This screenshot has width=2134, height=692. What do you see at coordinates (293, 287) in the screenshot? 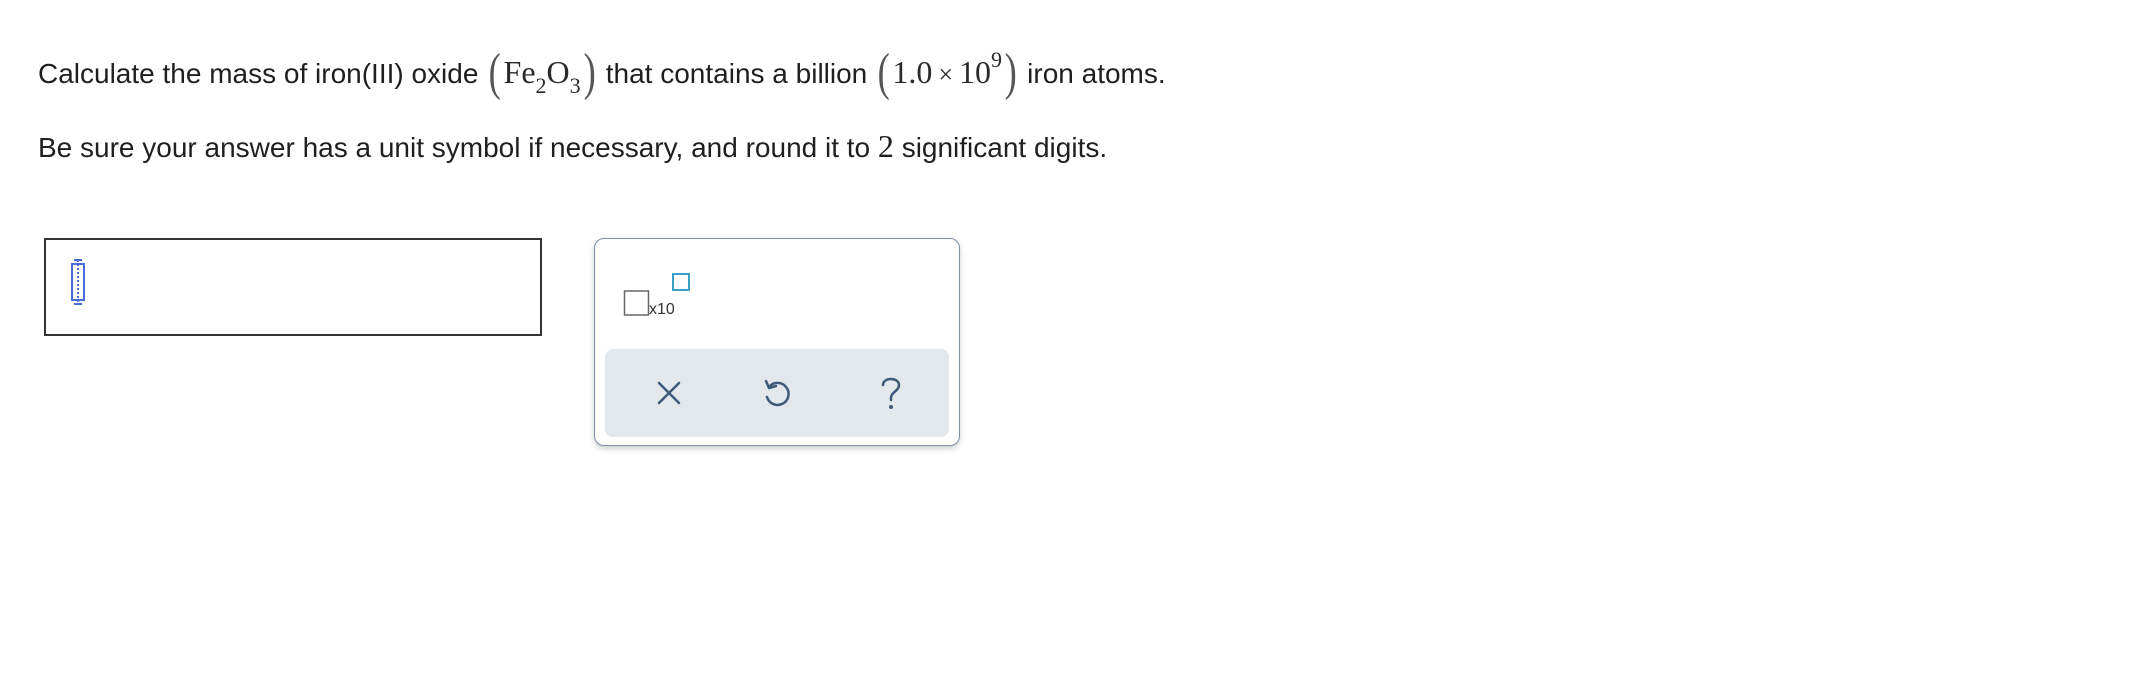
I see `answer-input` at bounding box center [293, 287].